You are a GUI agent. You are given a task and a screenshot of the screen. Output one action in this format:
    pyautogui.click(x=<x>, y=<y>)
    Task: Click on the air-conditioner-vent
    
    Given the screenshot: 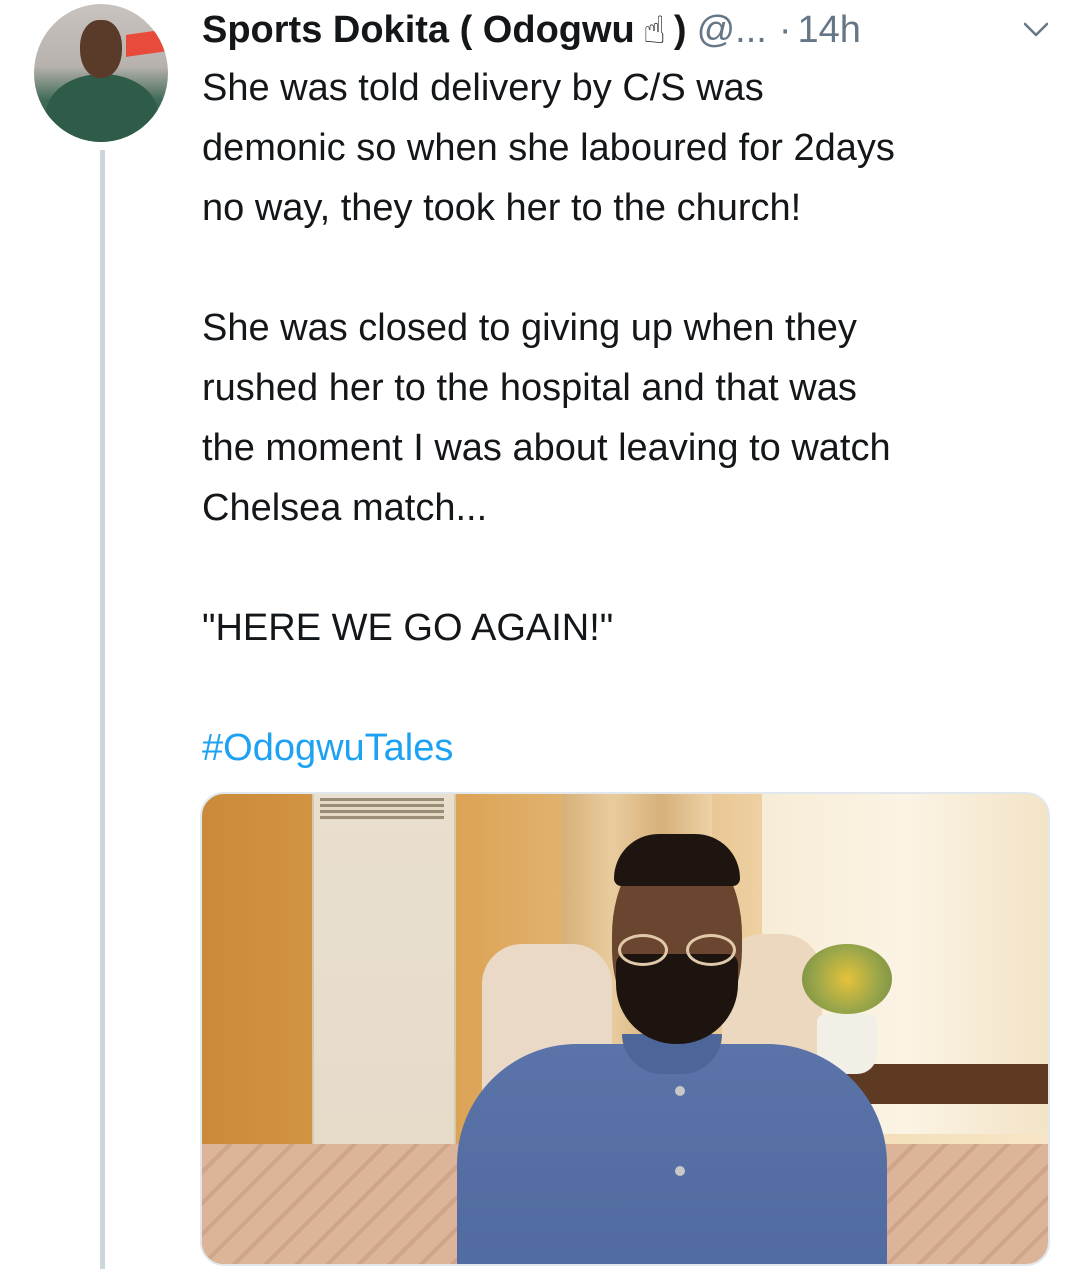 What is the action you would take?
    pyautogui.click(x=382, y=809)
    